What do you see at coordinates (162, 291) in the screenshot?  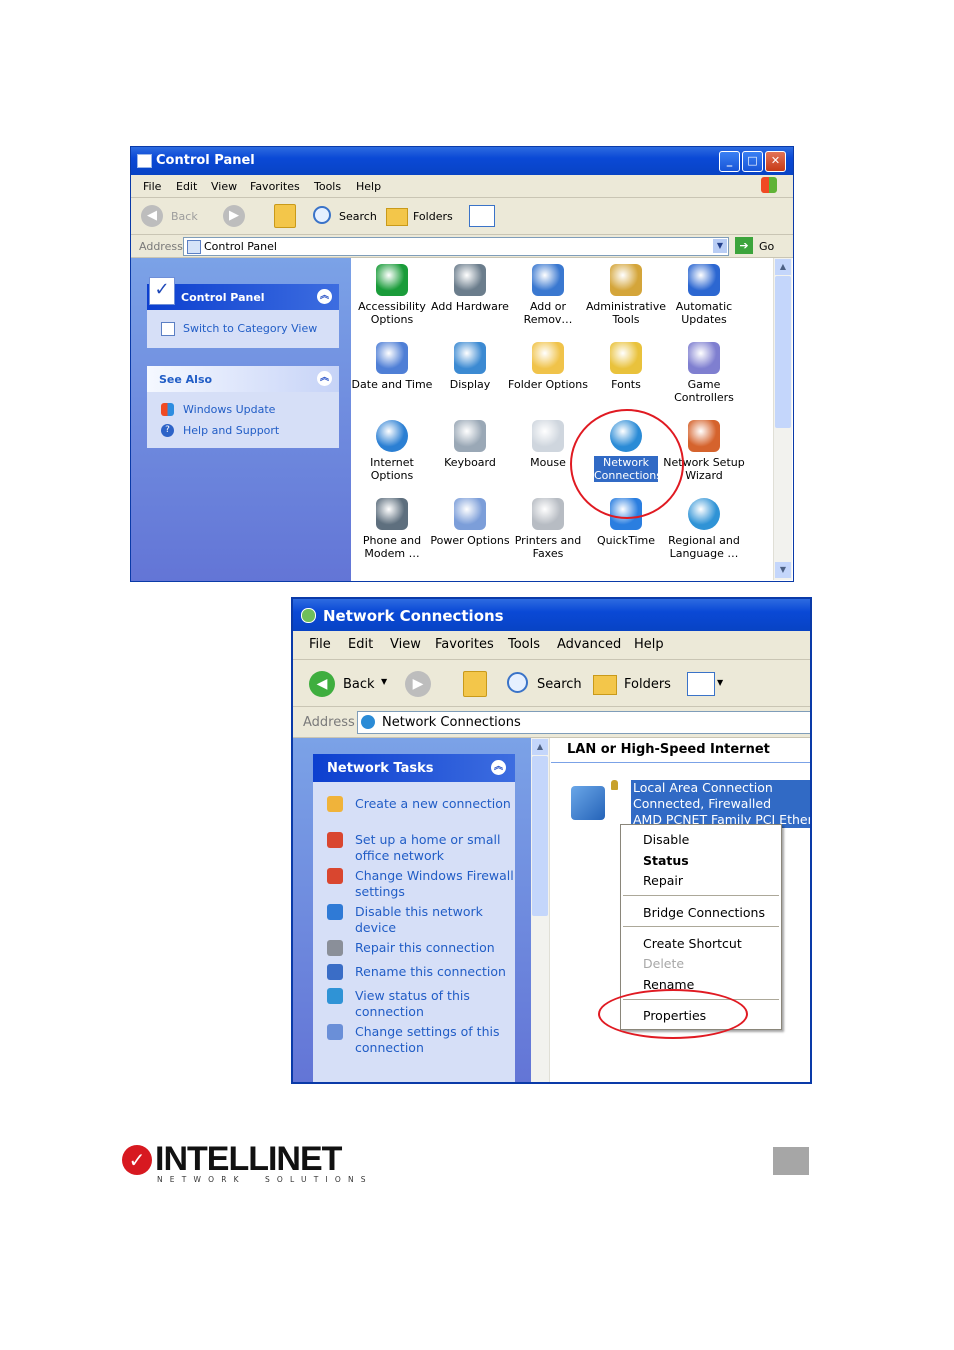 I see `checkmark-icon: ✓` at bounding box center [162, 291].